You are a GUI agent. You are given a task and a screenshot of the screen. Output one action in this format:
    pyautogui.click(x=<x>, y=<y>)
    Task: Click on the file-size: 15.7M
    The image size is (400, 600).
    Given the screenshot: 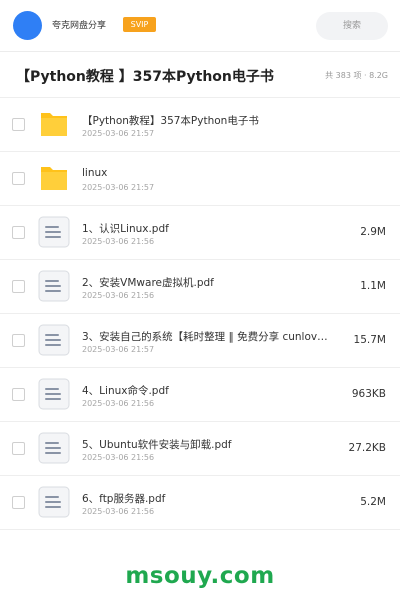 What is the action you would take?
    pyautogui.click(x=369, y=340)
    